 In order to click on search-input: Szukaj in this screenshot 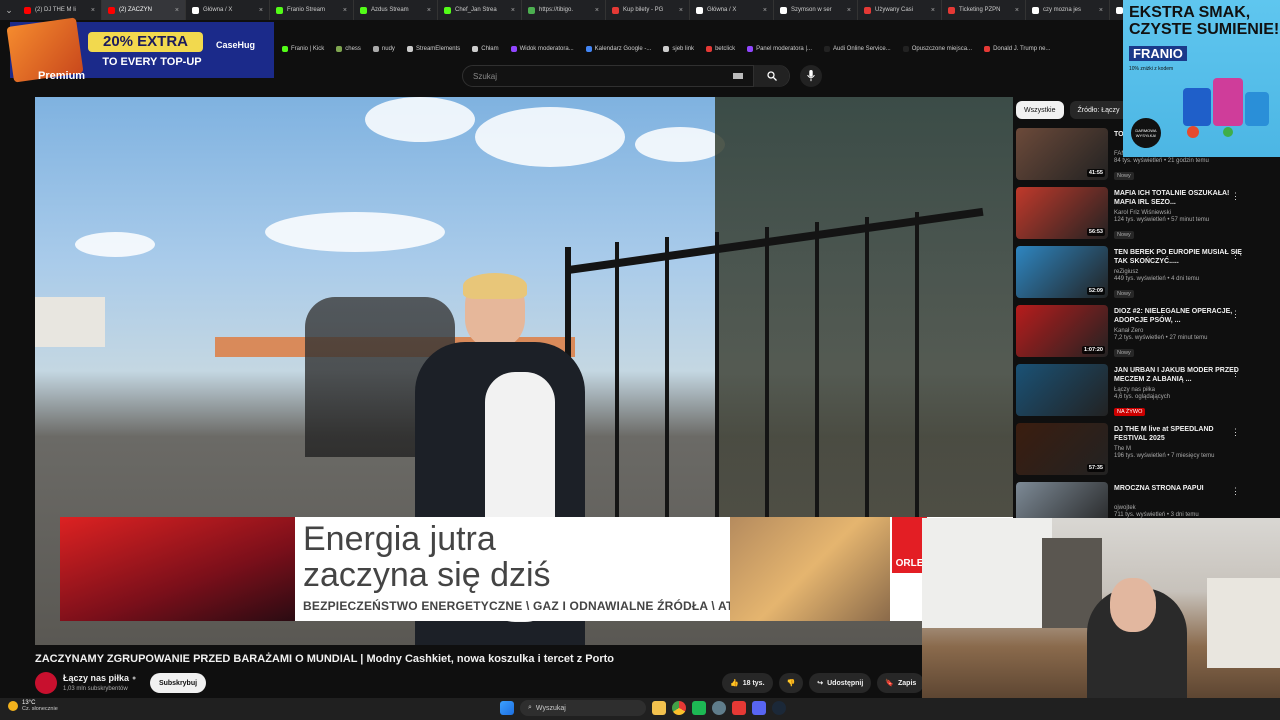, I will do `click(598, 76)`.